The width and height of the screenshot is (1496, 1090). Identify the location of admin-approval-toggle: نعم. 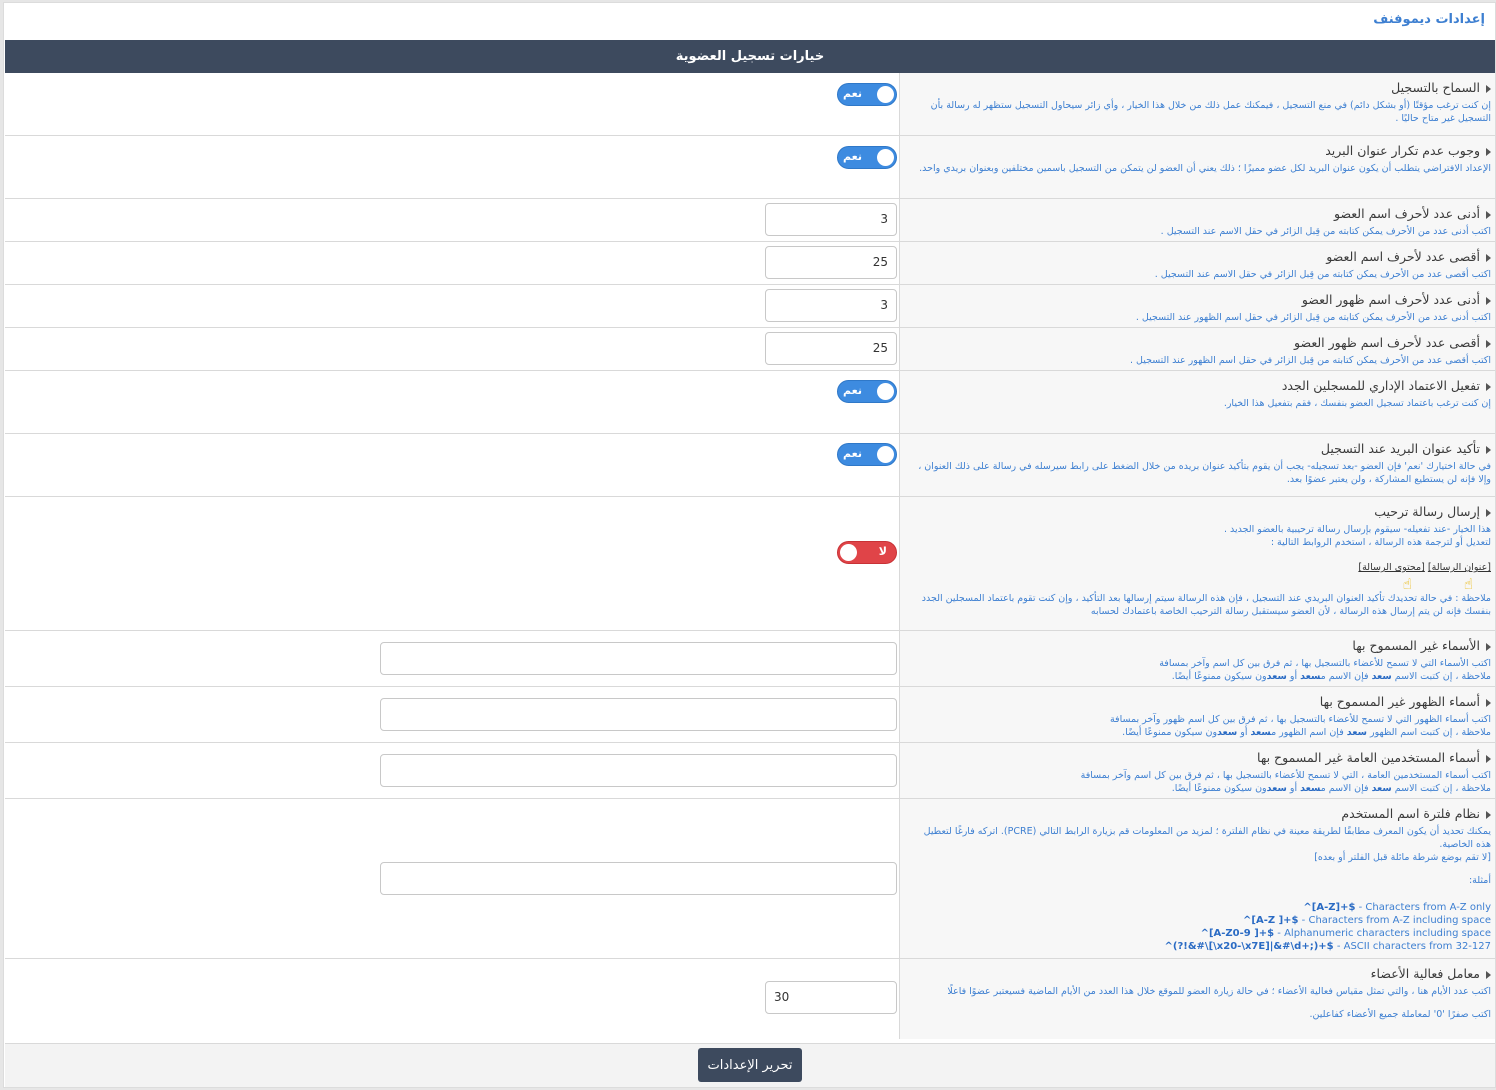
(867, 391).